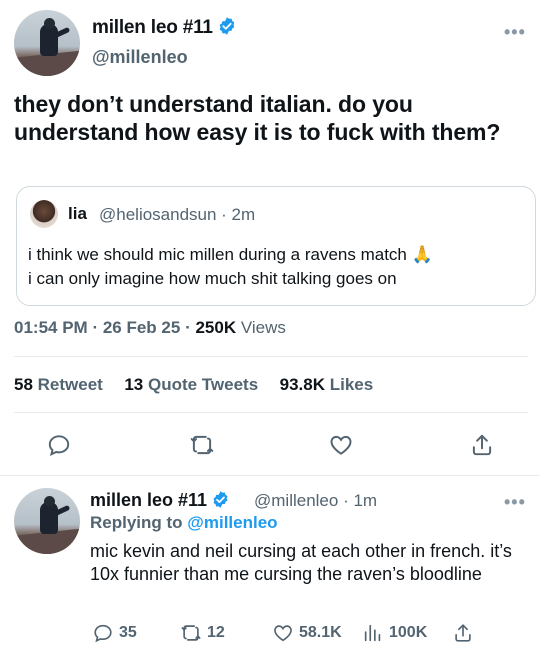 This screenshot has width=540, height=656. I want to click on tweet-meta: 01:54 PM · 26 Feb 25 · 250K Views, so click(150, 328).